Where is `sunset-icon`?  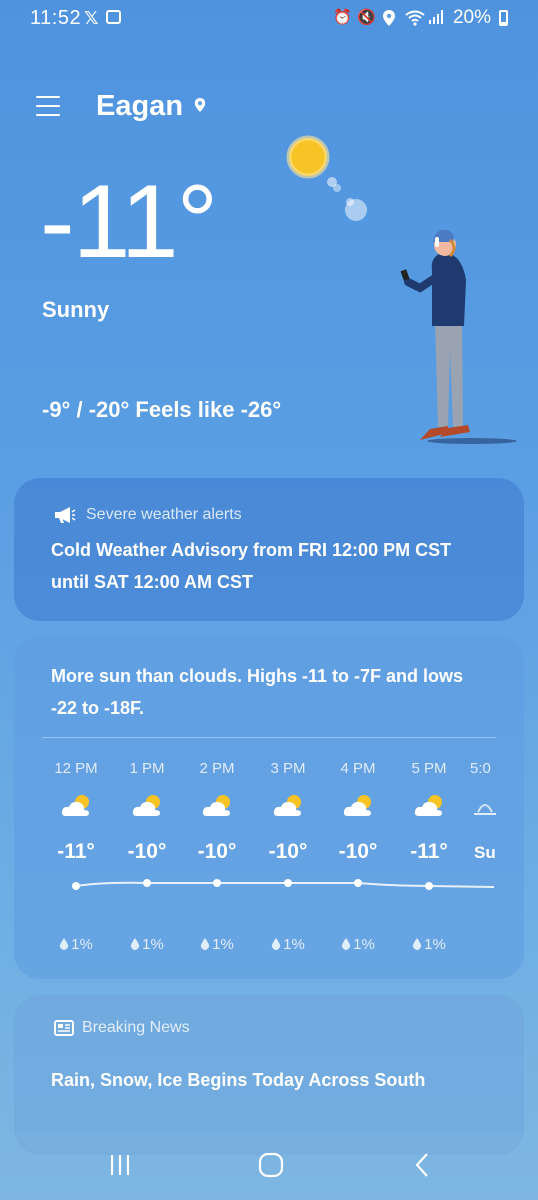 sunset-icon is located at coordinates (485, 809).